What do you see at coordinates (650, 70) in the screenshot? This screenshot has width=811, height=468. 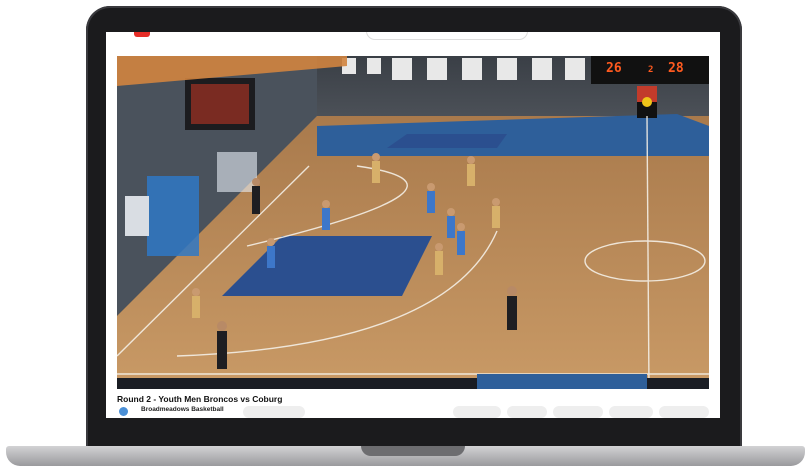 I see `scoreboard-period: 2` at bounding box center [650, 70].